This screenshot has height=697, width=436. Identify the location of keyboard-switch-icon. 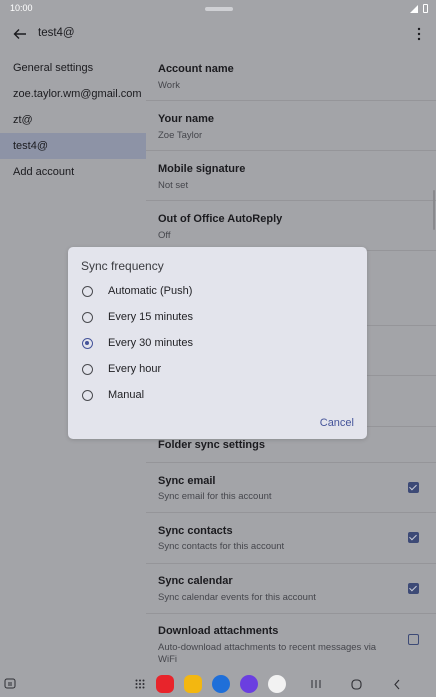
(10, 684).